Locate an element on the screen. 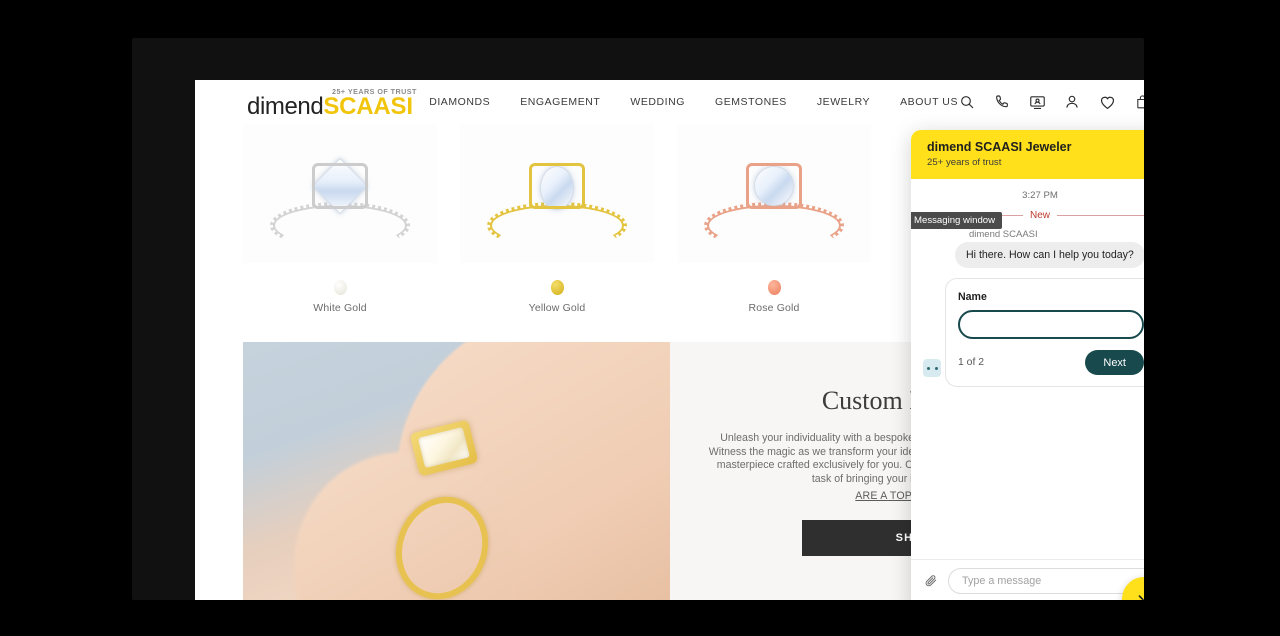 The width and height of the screenshot is (1280, 636). prechat-form-footer: 1 of 2 Next is located at coordinates (1051, 362).